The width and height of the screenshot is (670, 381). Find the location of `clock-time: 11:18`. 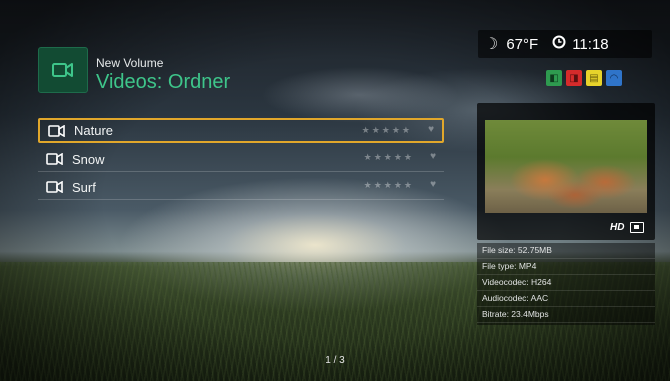

clock-time: 11:18 is located at coordinates (590, 44).